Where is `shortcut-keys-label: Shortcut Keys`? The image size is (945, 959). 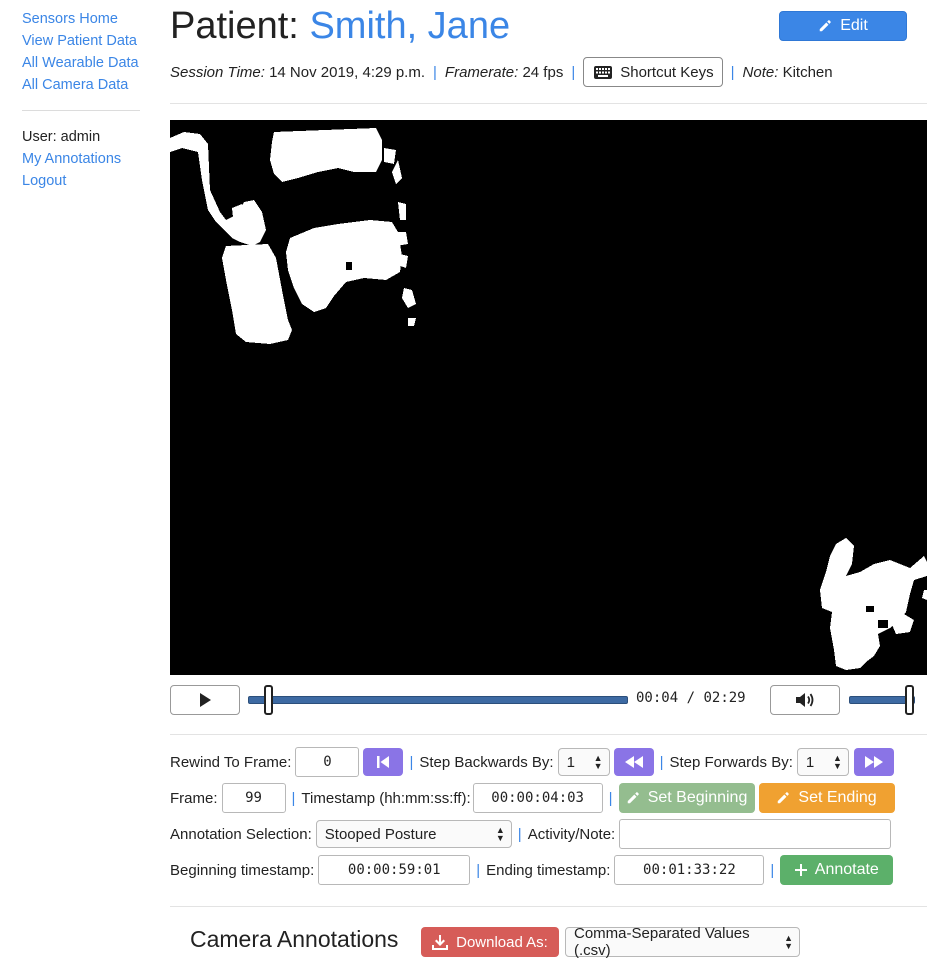 shortcut-keys-label: Shortcut Keys is located at coordinates (667, 72).